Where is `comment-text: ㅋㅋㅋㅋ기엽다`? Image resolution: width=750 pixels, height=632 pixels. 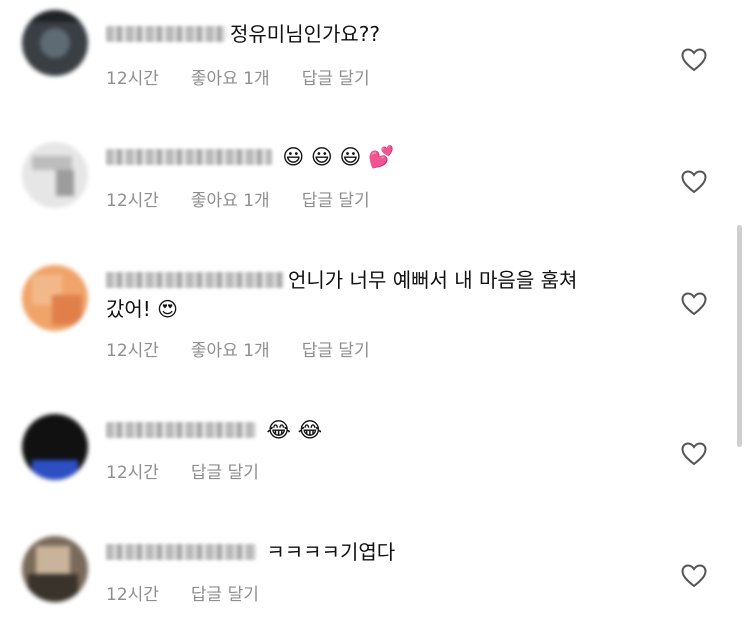
comment-text: ㅋㅋㅋㅋ기엽다 is located at coordinates (331, 552).